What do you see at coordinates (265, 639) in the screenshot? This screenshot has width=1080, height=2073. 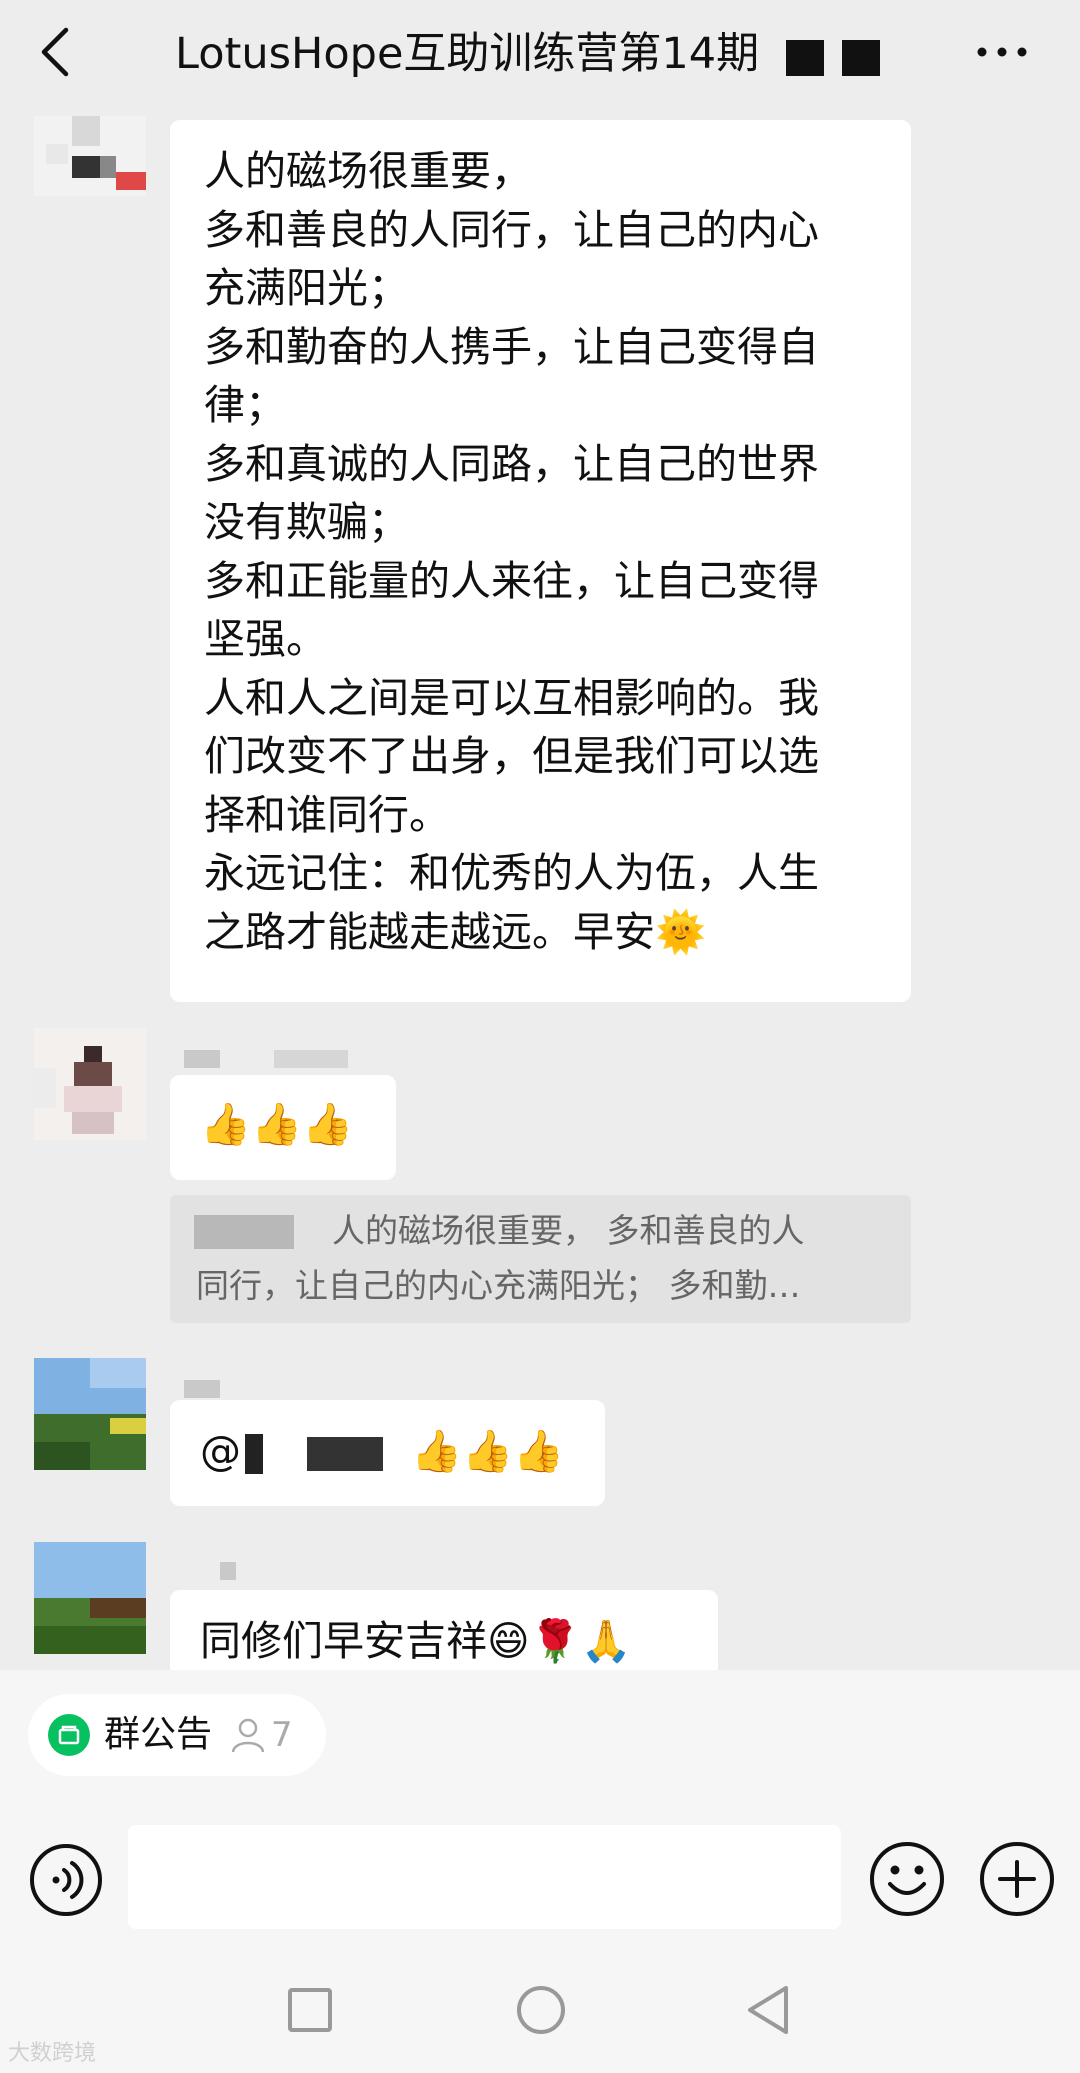 I see `message-line: 坚强。` at bounding box center [265, 639].